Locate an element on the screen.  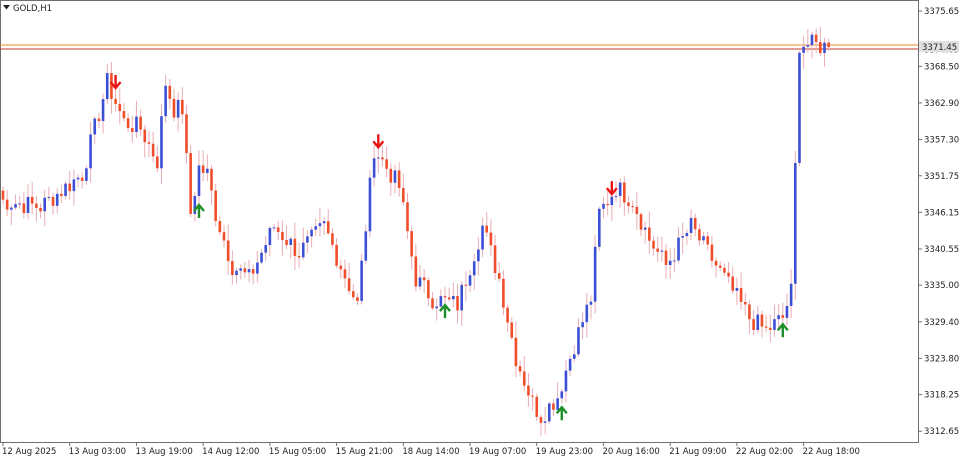
current-price-lines is located at coordinates (459, 47).